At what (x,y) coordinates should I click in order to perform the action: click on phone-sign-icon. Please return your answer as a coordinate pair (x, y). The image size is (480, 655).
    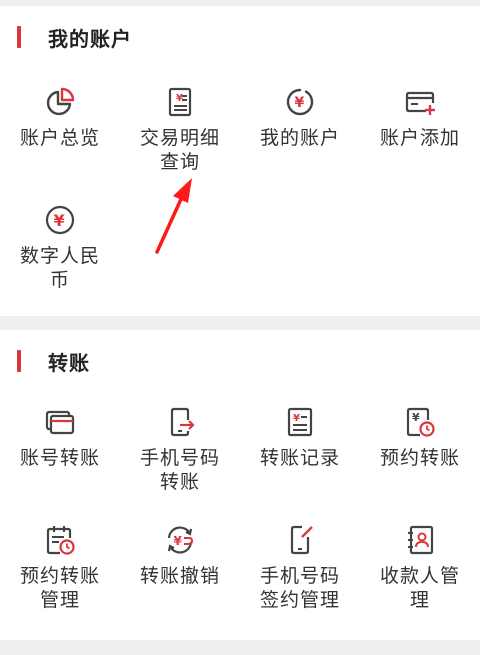
    Looking at the image, I should click on (300, 540).